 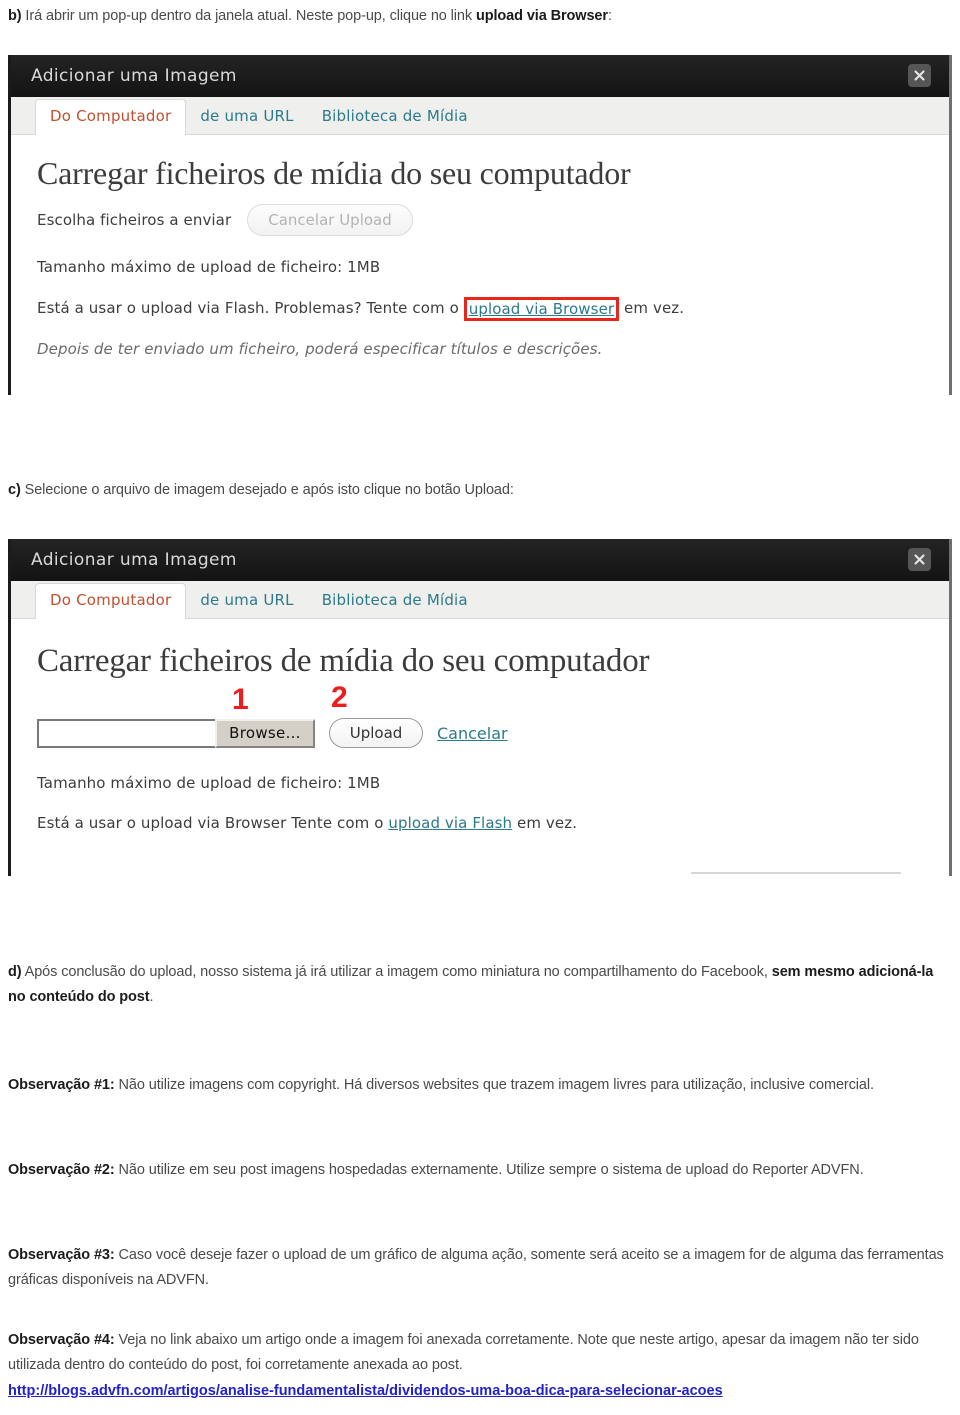 What do you see at coordinates (652, 308) in the screenshot?
I see `flash-notice-after: em vez.` at bounding box center [652, 308].